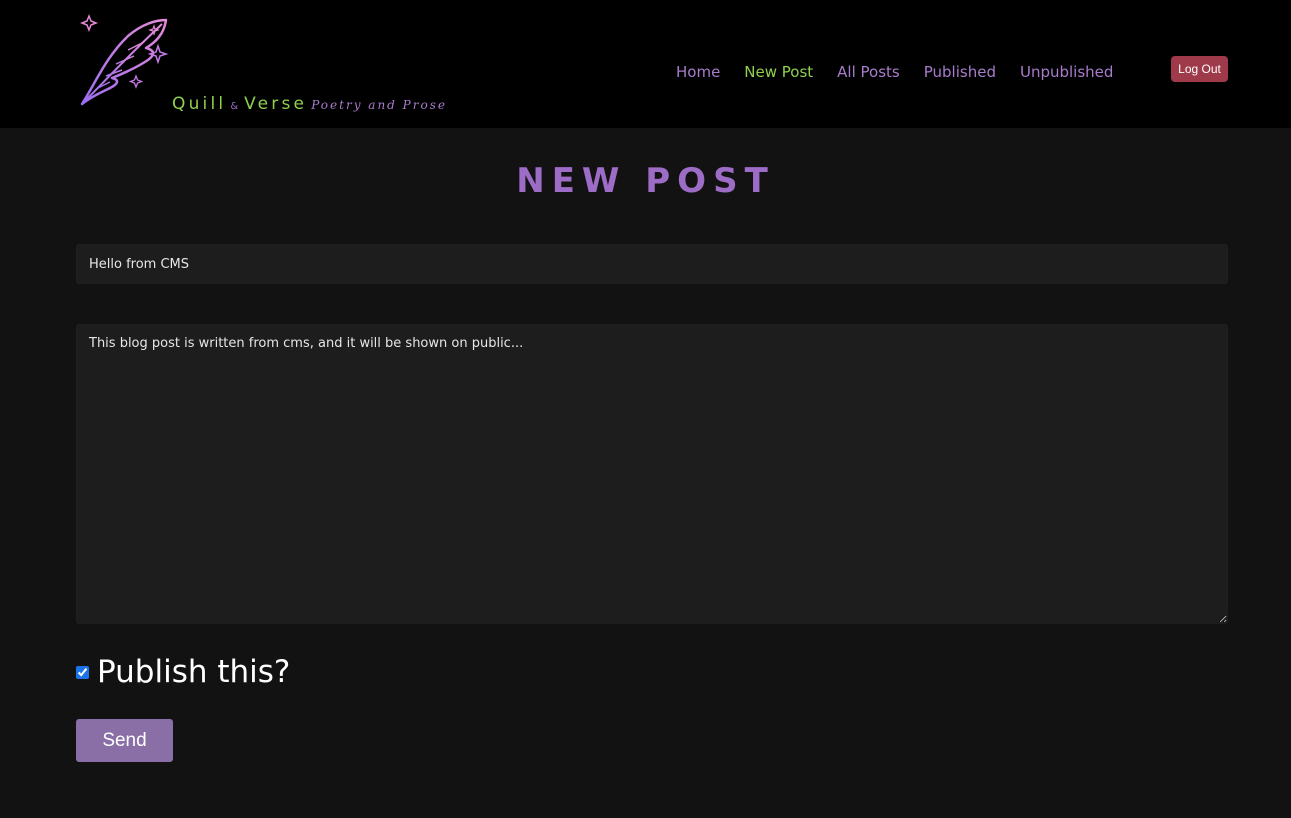 The height and width of the screenshot is (818, 1291). I want to click on nav-link-new-post: New Post, so click(778, 72).